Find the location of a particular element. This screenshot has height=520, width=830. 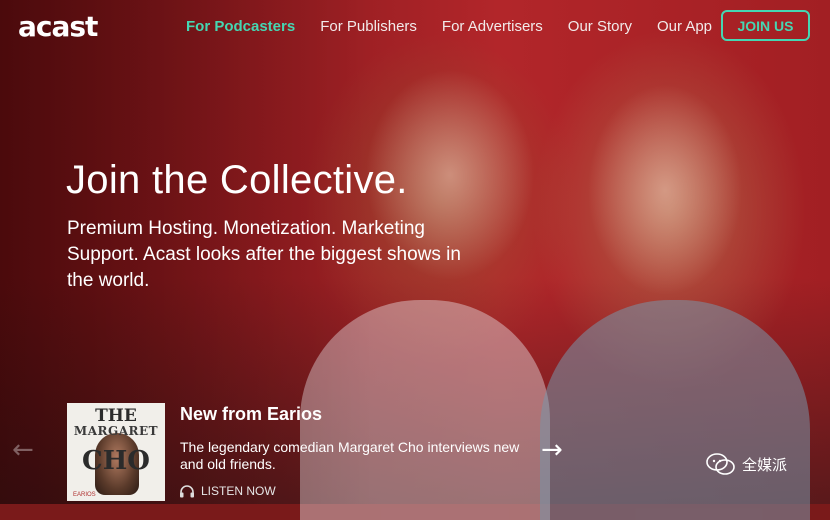

podcast-cover: THE MARGARET CHO EARIOS is located at coordinates (116, 452).